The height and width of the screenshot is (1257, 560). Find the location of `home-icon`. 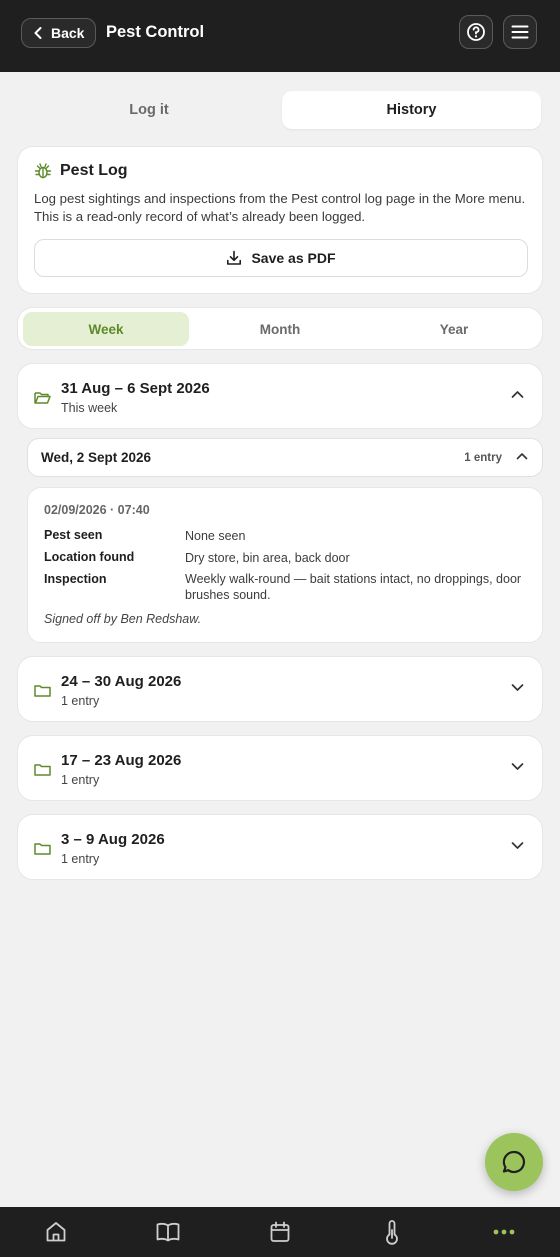

home-icon is located at coordinates (56, 1232).